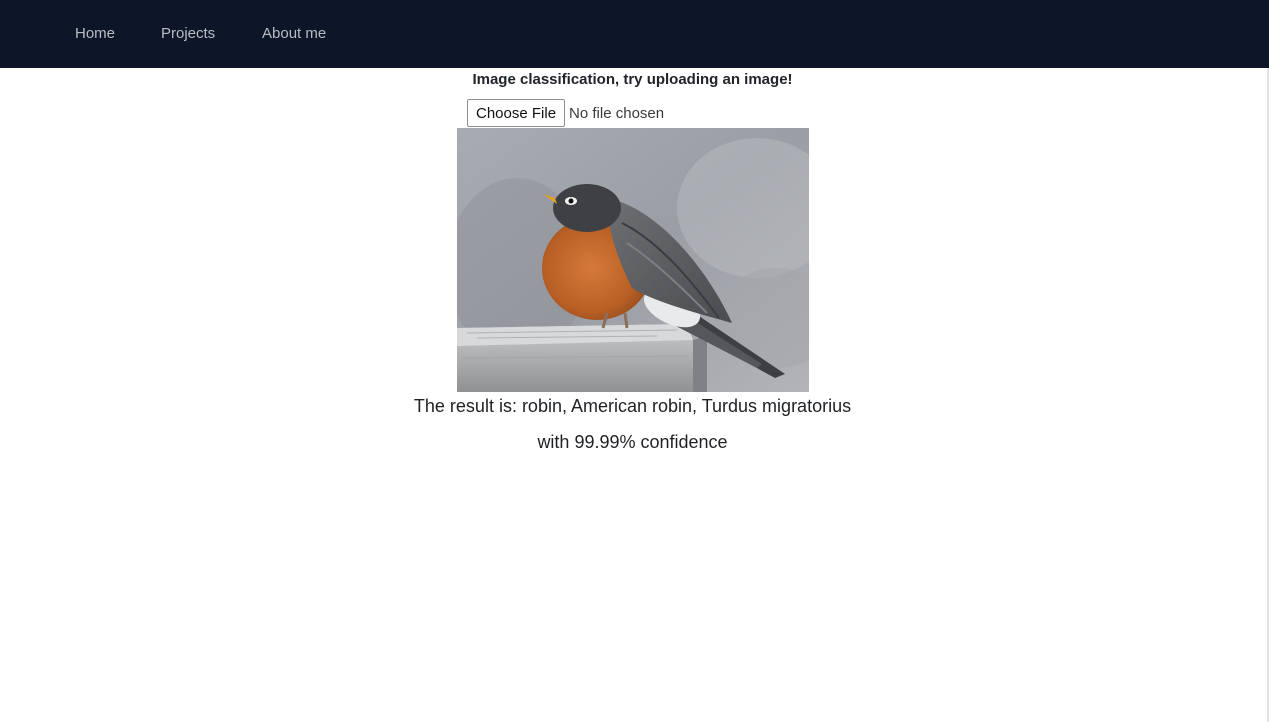 Image resolution: width=1269 pixels, height=722 pixels. What do you see at coordinates (188, 34) in the screenshot?
I see `nav-projects-link: Projects` at bounding box center [188, 34].